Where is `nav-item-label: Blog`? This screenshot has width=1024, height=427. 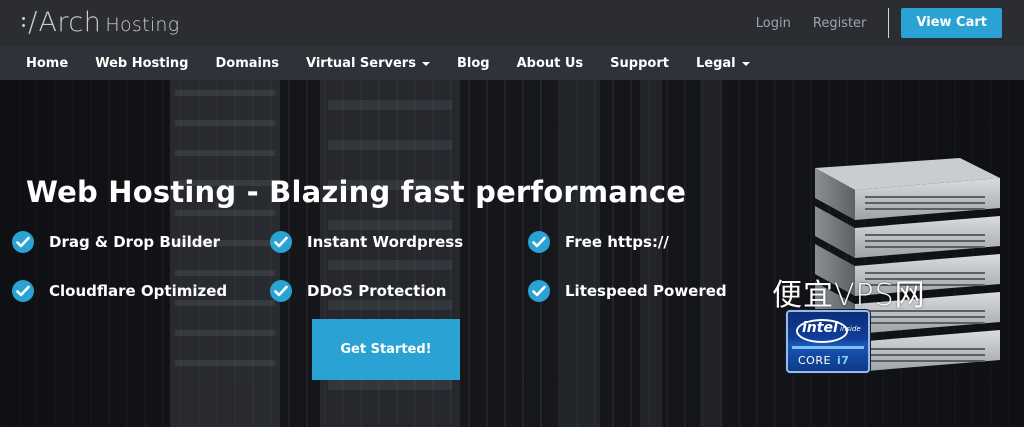 nav-item-label: Blog is located at coordinates (473, 63).